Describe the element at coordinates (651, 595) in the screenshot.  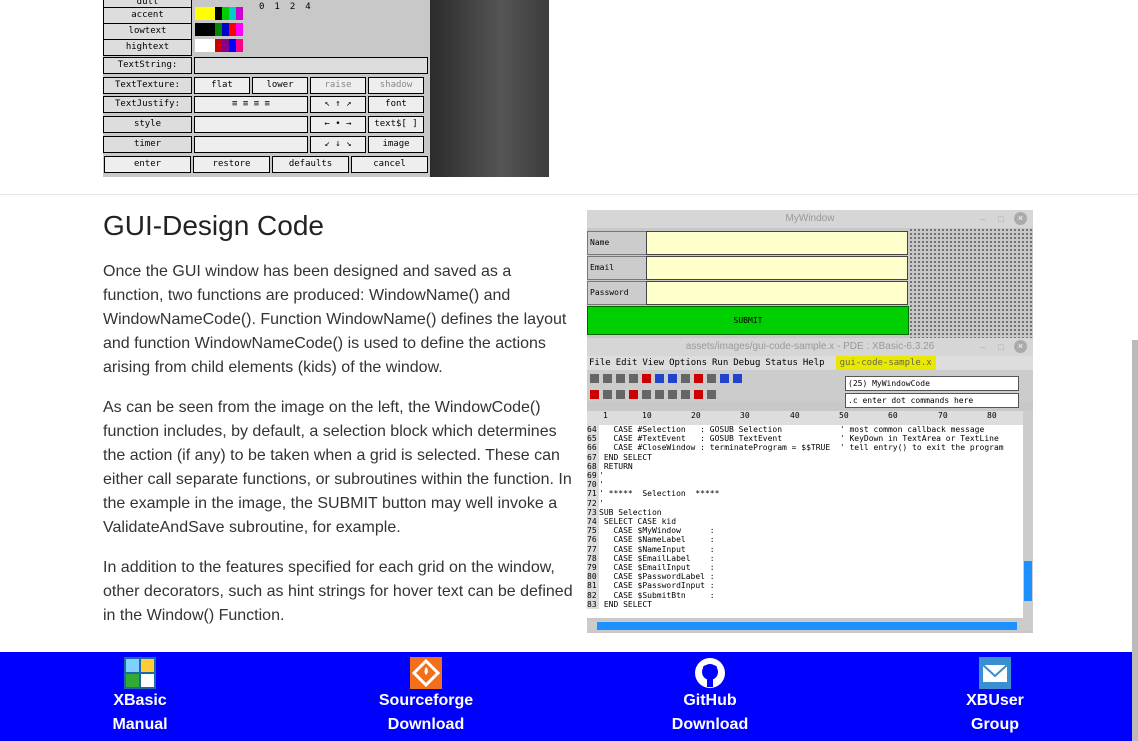
I see `code-line: 82 CASE $SubmitBtn :` at that location.